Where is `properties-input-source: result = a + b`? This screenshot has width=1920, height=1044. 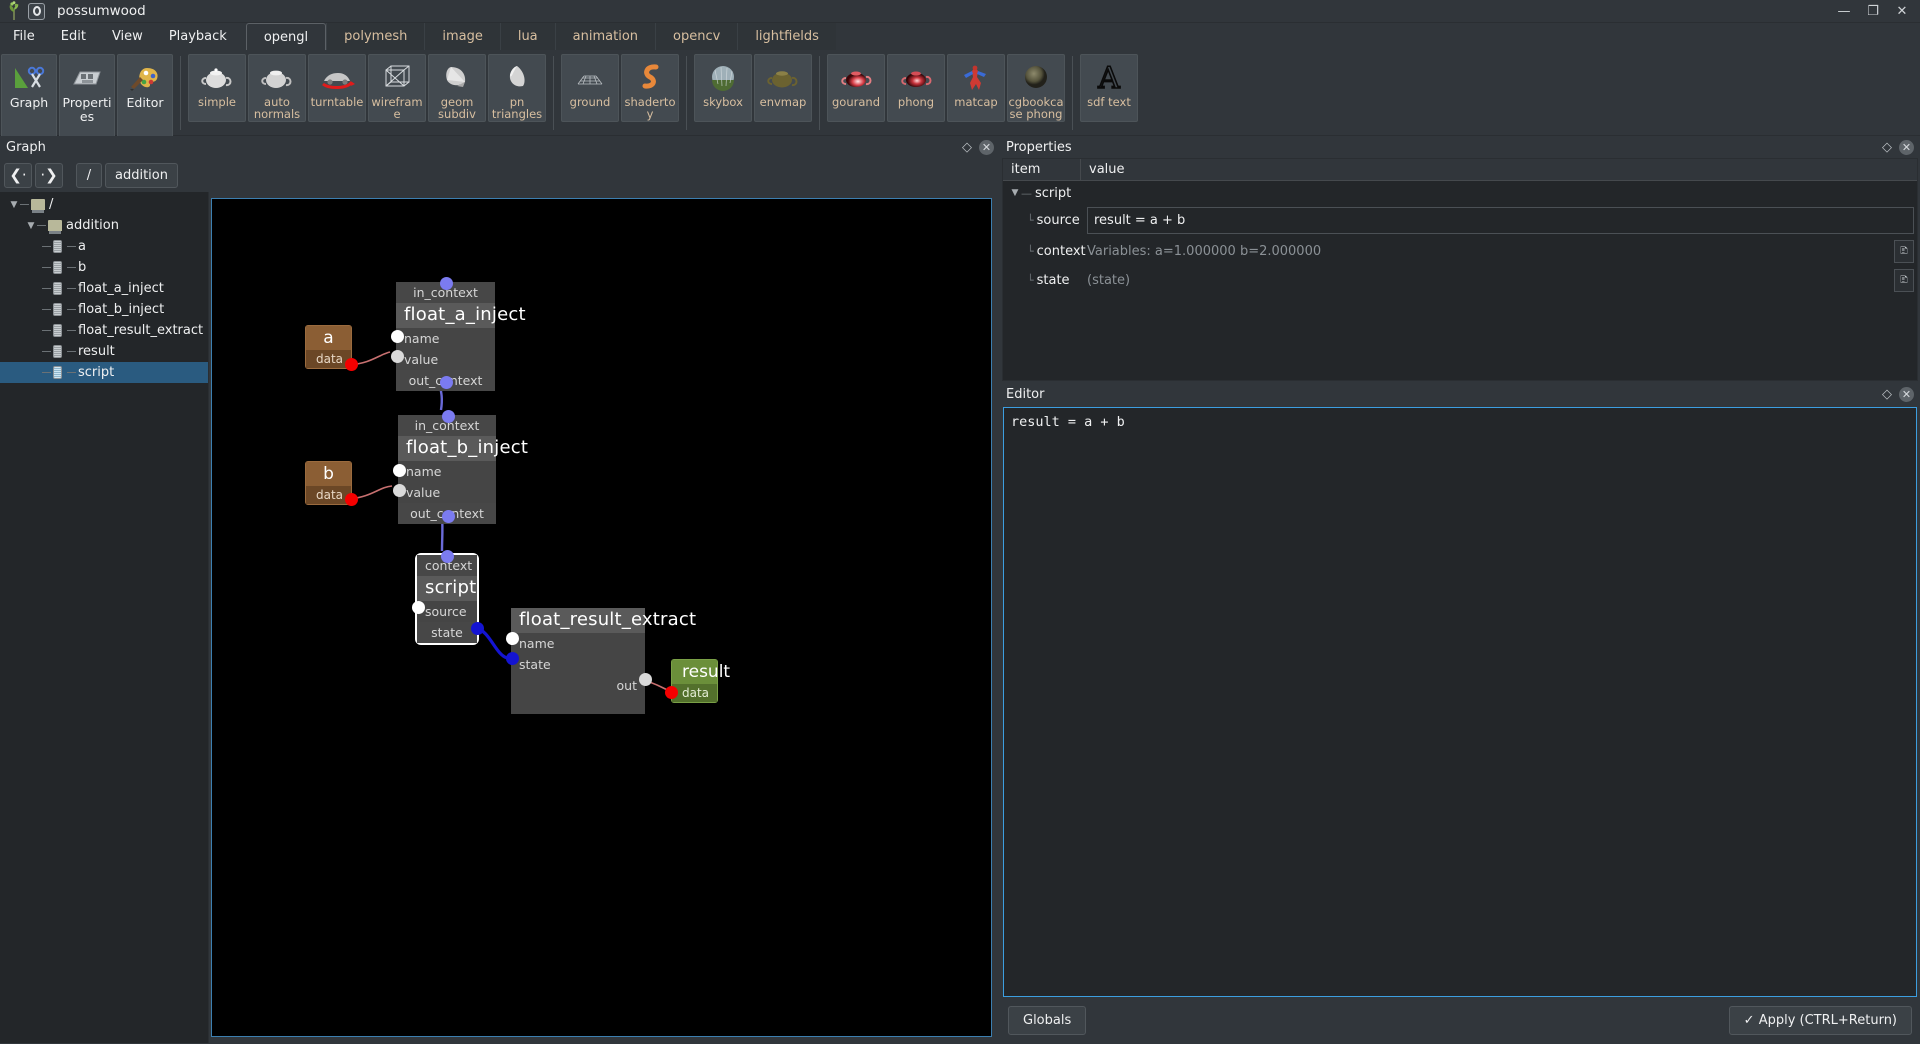
properties-input-source: result = a + b is located at coordinates (1500, 220).